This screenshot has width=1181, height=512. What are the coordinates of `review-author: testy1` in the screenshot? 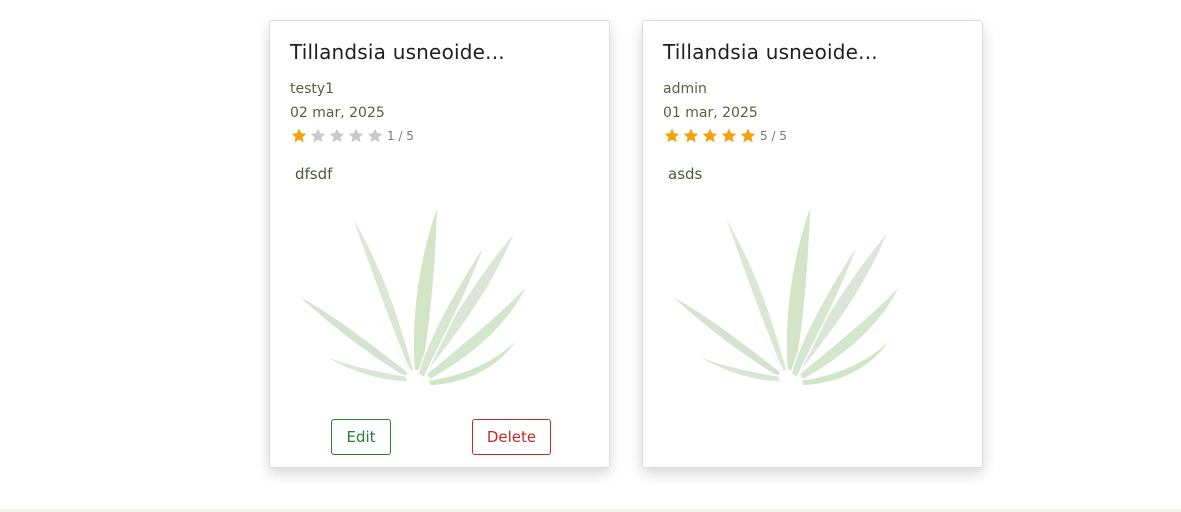 It's located at (312, 89).